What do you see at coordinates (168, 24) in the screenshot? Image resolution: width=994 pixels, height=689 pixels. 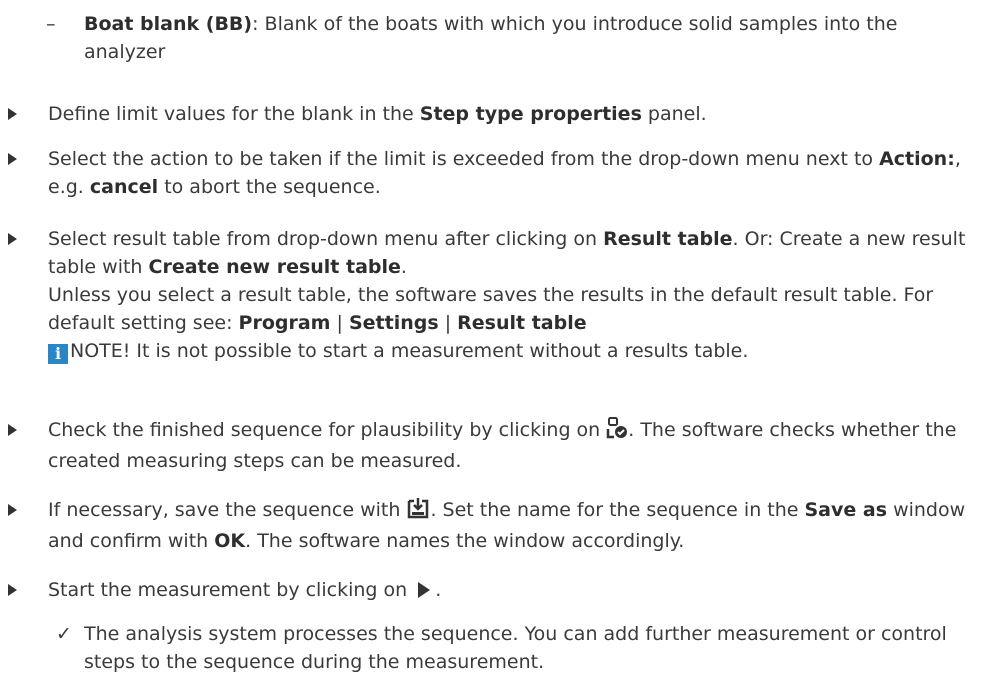 I see `term-boat-blank: Boat blank (BB)` at bounding box center [168, 24].